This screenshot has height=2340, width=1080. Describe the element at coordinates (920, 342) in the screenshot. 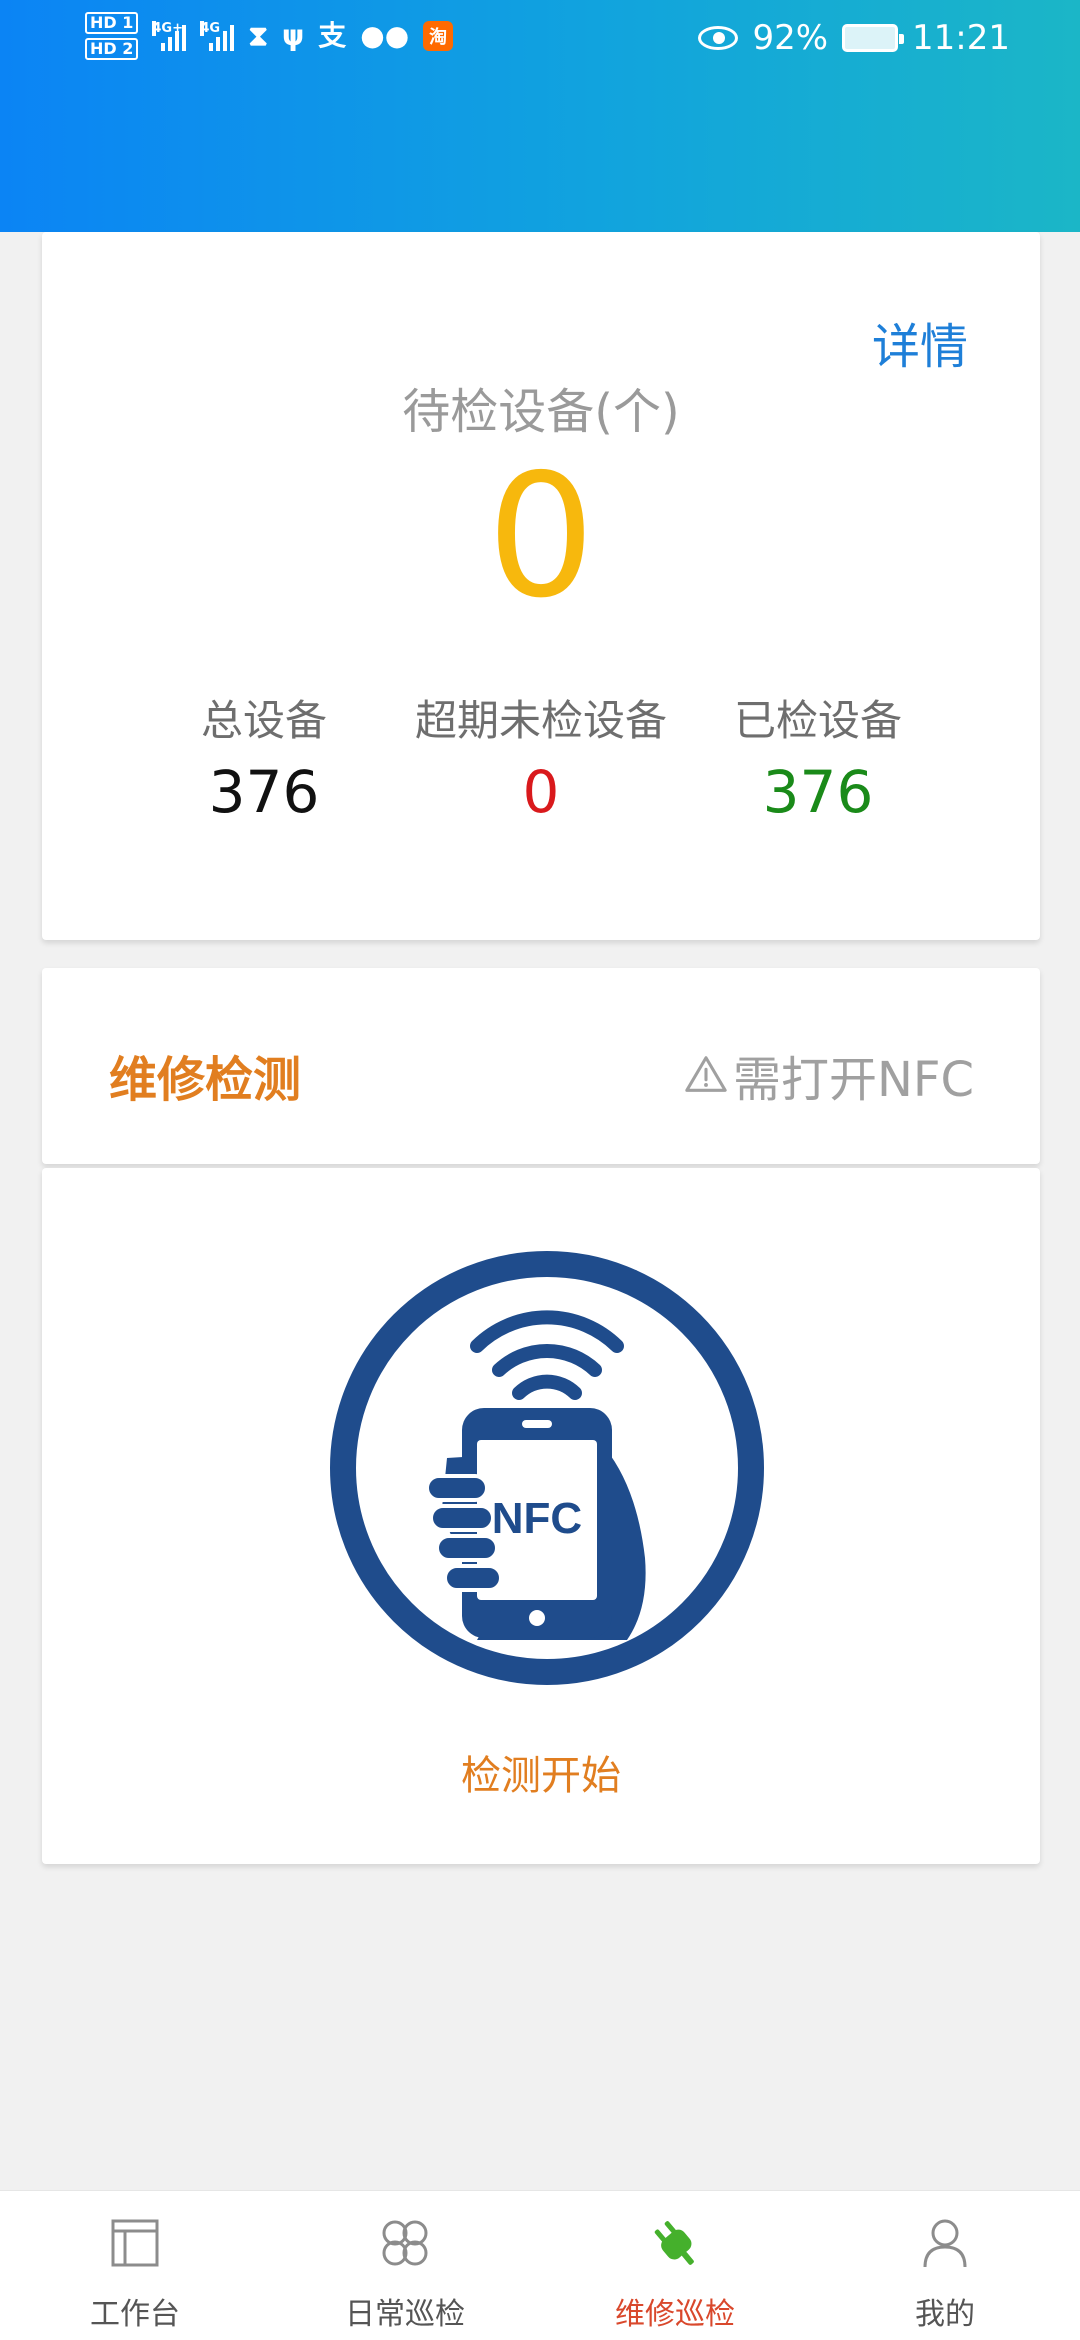

I see `detail-link: 详情` at that location.